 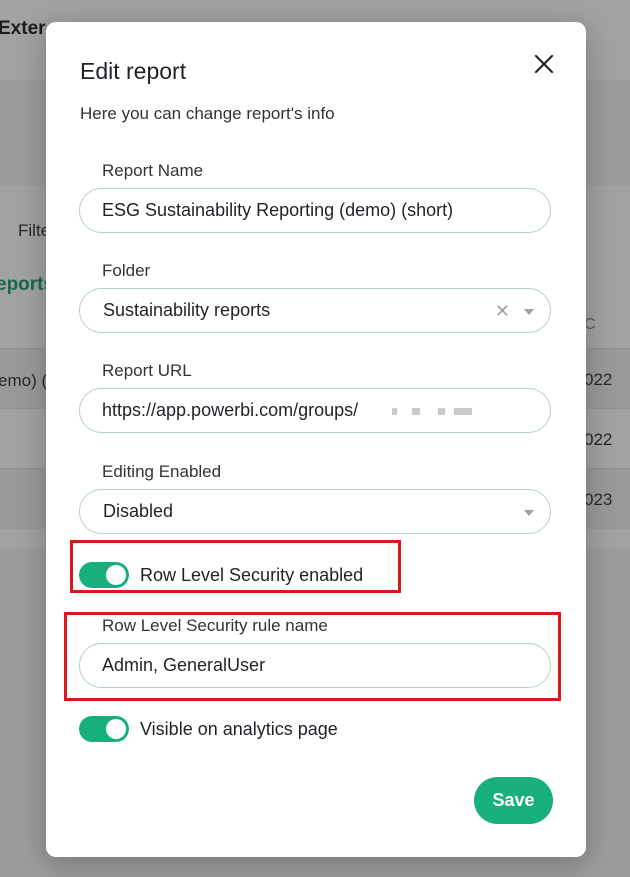 I want to click on editing-enabled-label: Editing Enabled, so click(x=162, y=471).